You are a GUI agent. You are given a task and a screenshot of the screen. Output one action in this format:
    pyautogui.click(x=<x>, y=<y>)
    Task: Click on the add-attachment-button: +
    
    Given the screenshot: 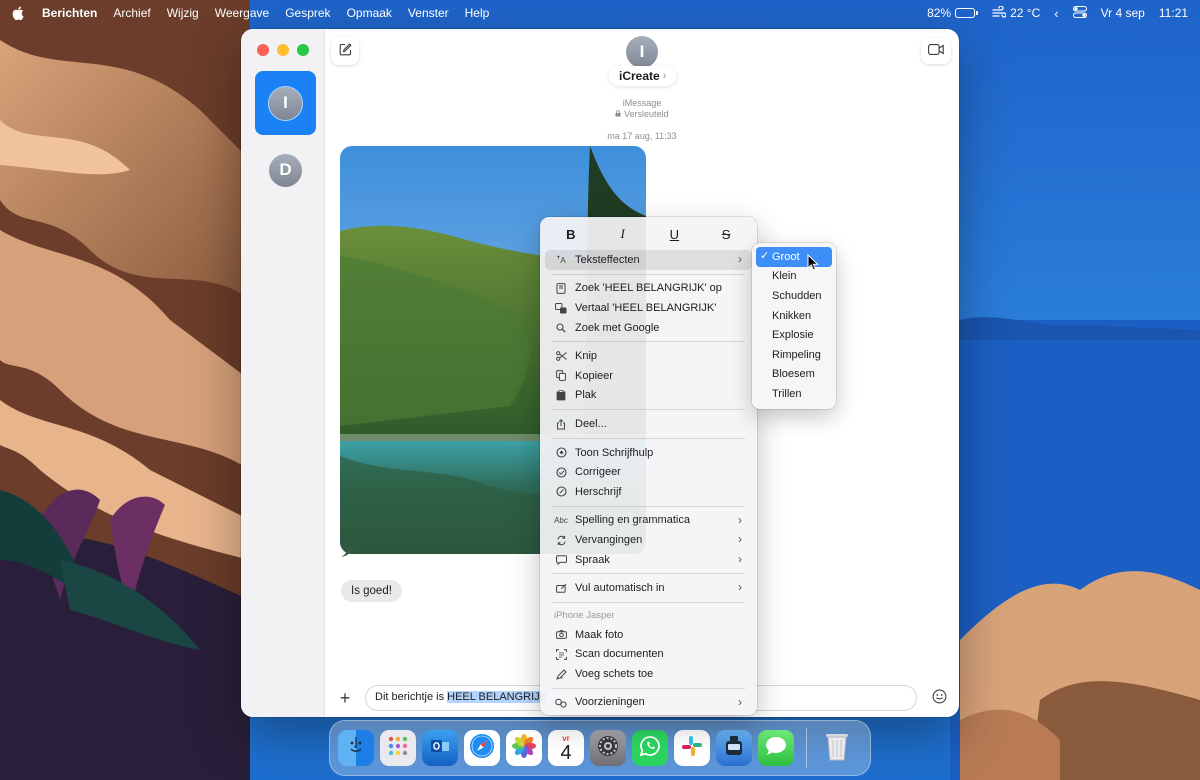 What is the action you would take?
    pyautogui.click(x=345, y=699)
    